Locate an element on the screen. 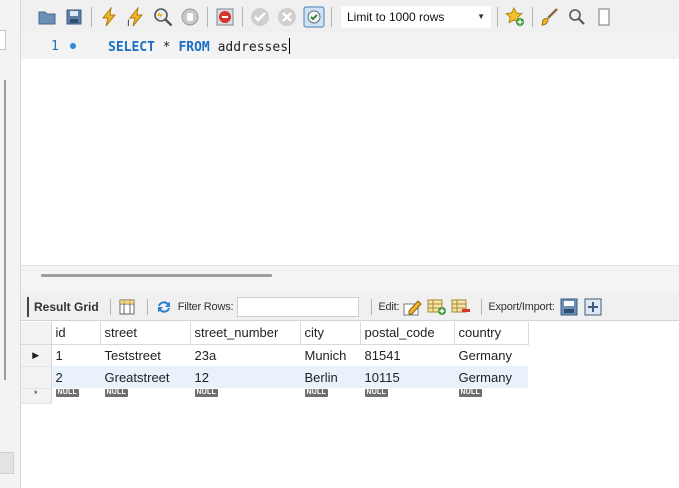  open-file-icon is located at coordinates (47, 17).